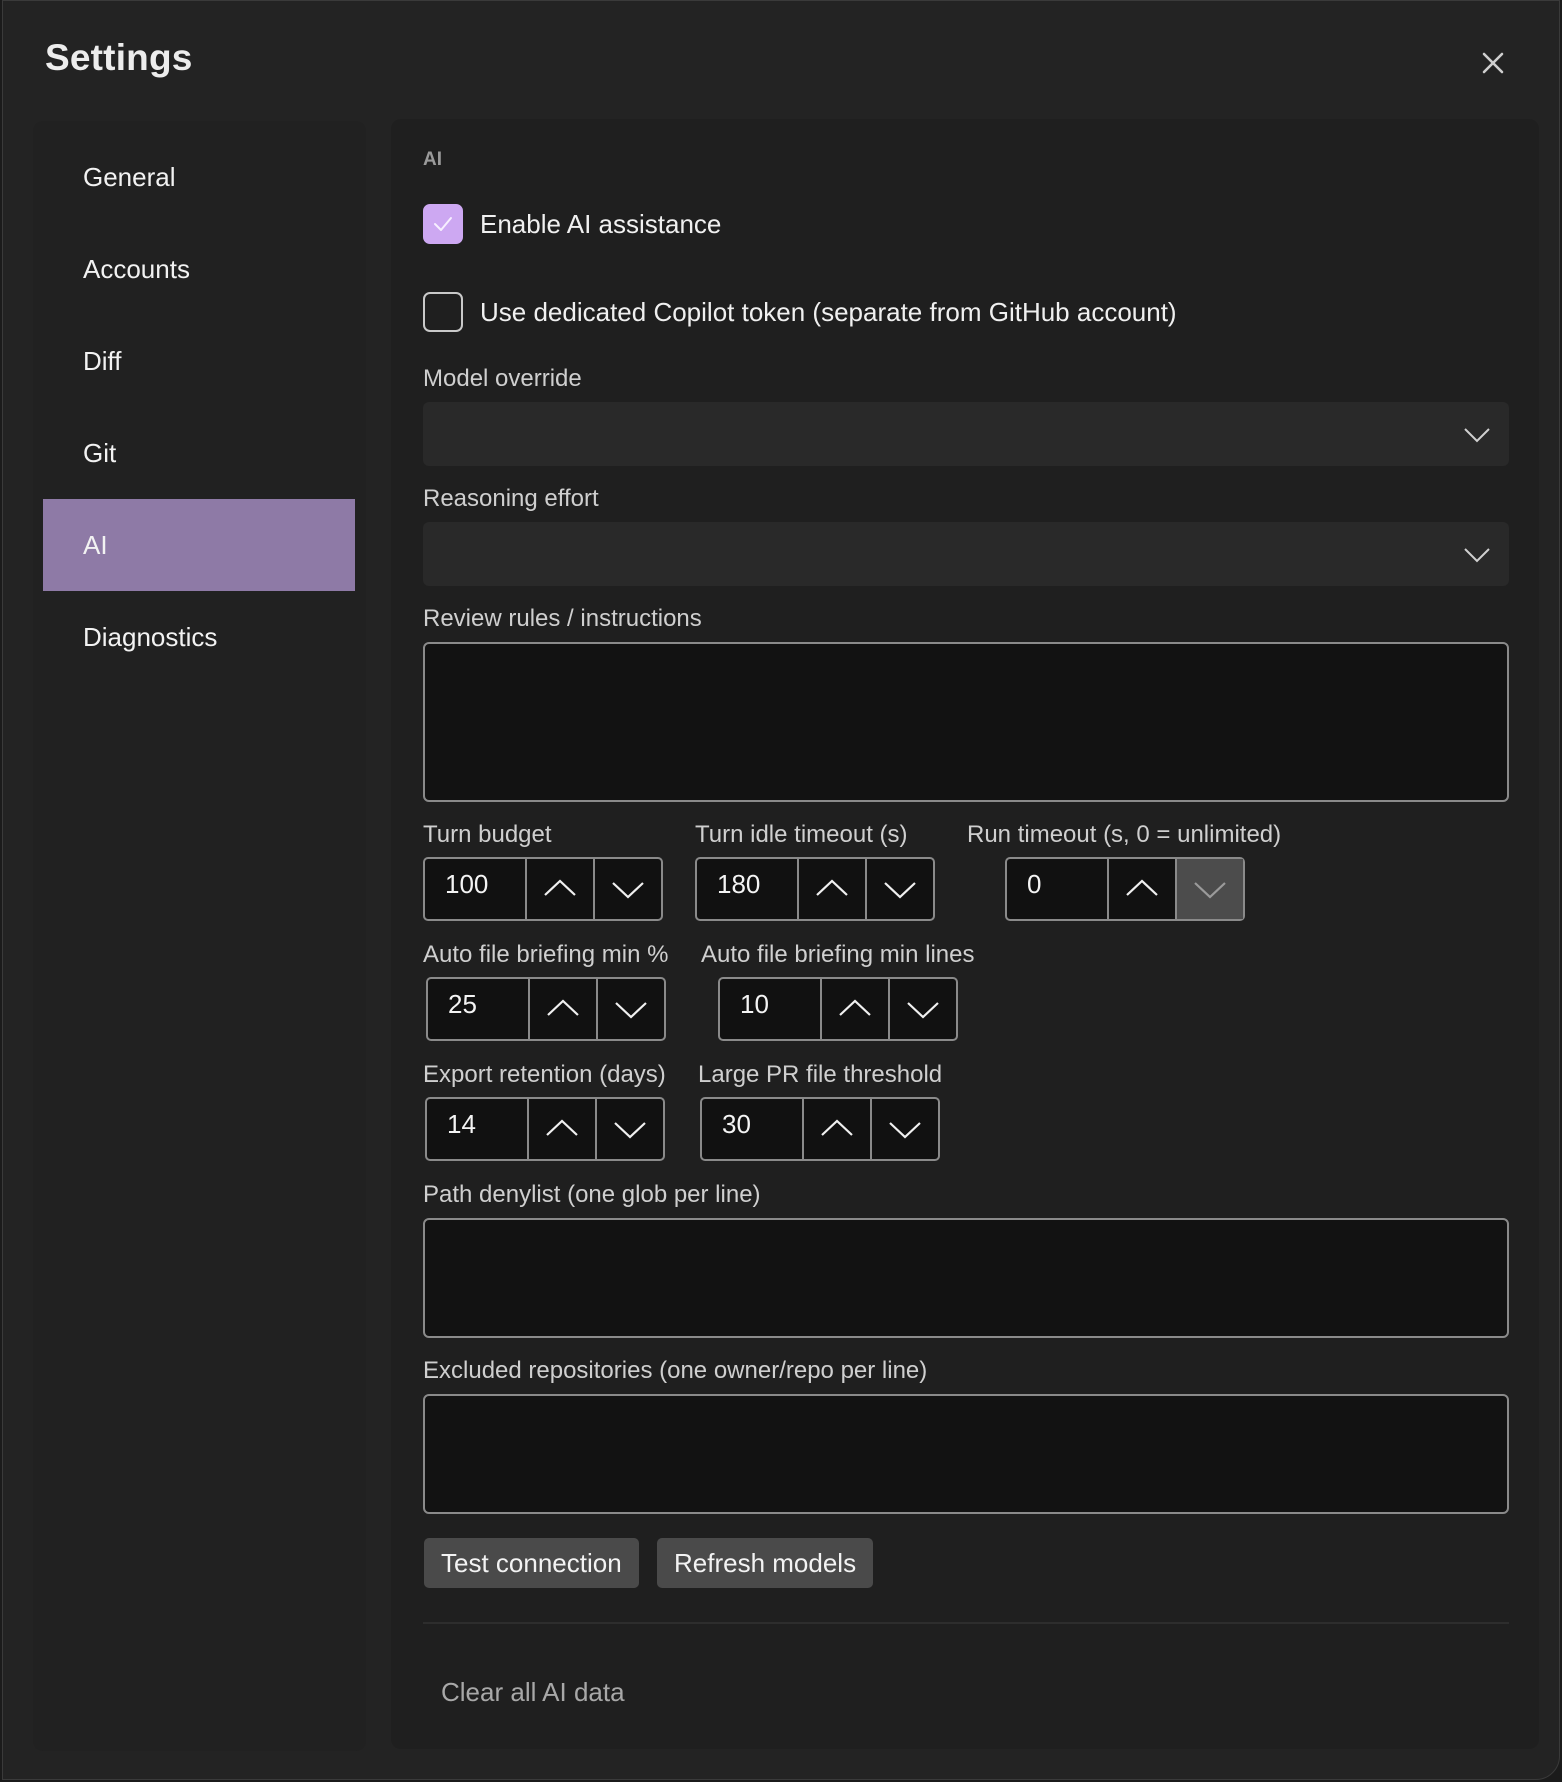 The height and width of the screenshot is (1782, 1562). I want to click on sidebar-item-diagnostics: Diagnostics, so click(199, 637).